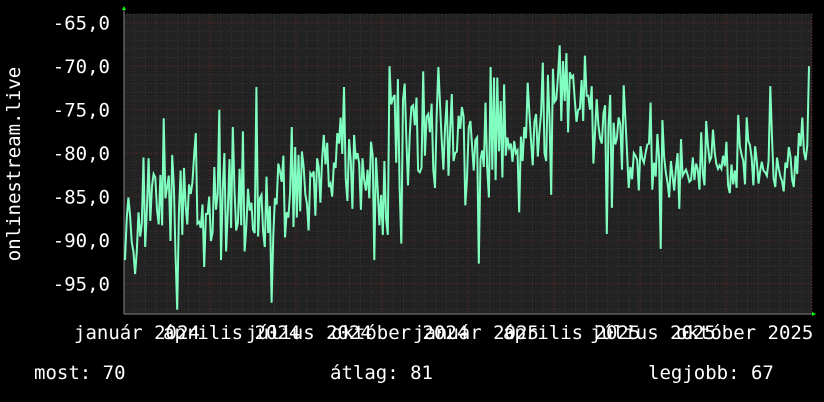 Image resolution: width=824 pixels, height=402 pixels. Describe the element at coordinates (81, 111) in the screenshot. I see `y-tick-label: -75,0` at that location.